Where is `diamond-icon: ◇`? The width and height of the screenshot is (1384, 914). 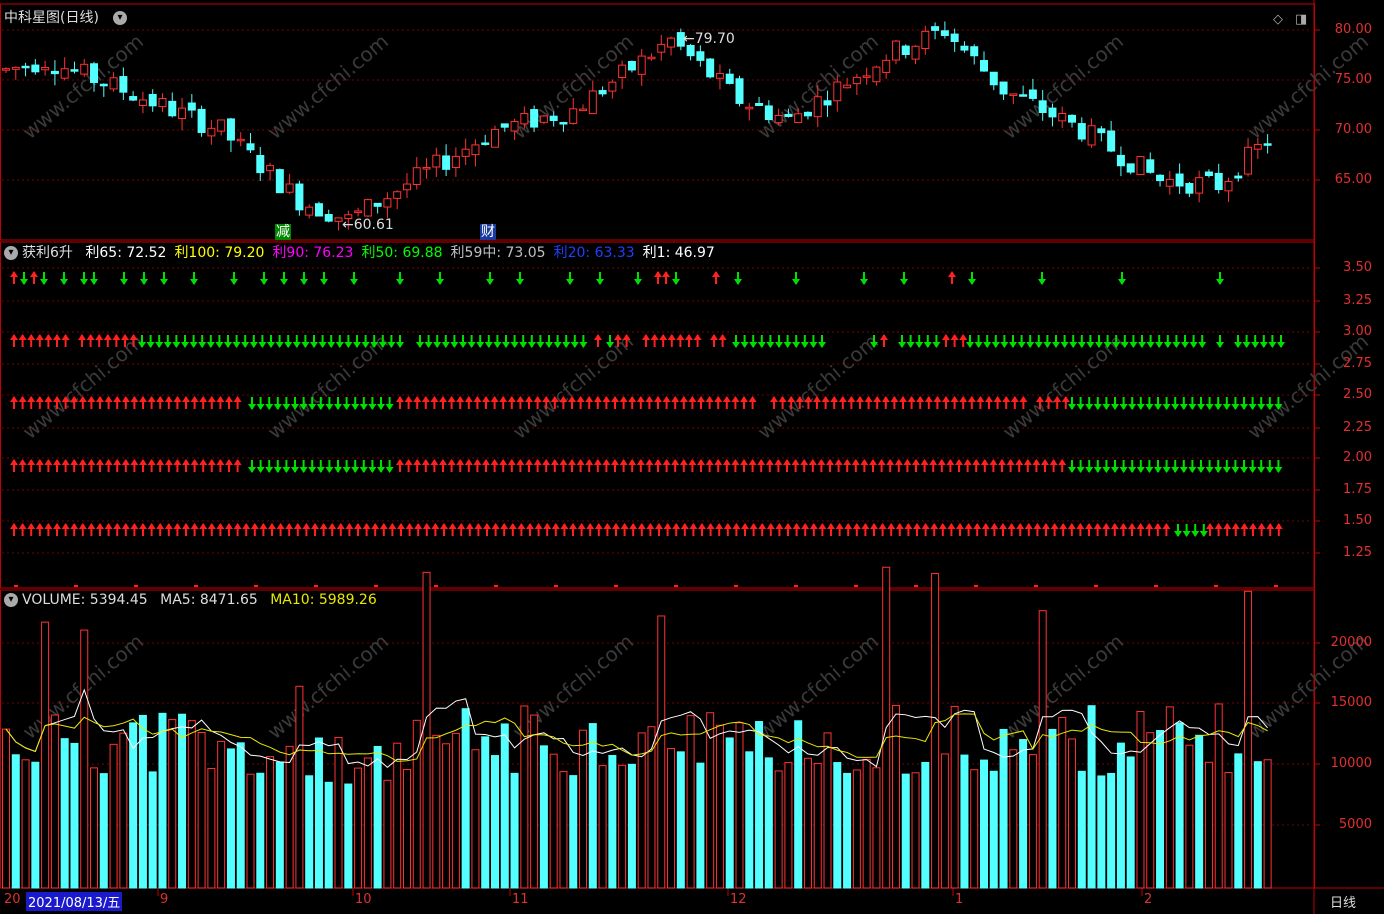 diamond-icon: ◇ is located at coordinates (1278, 19).